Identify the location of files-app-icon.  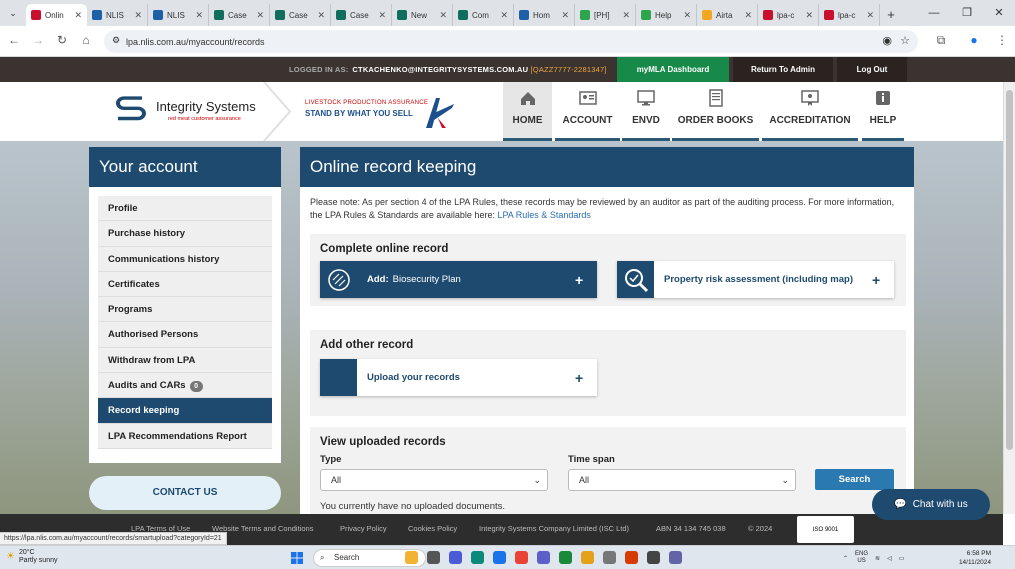
(411, 557).